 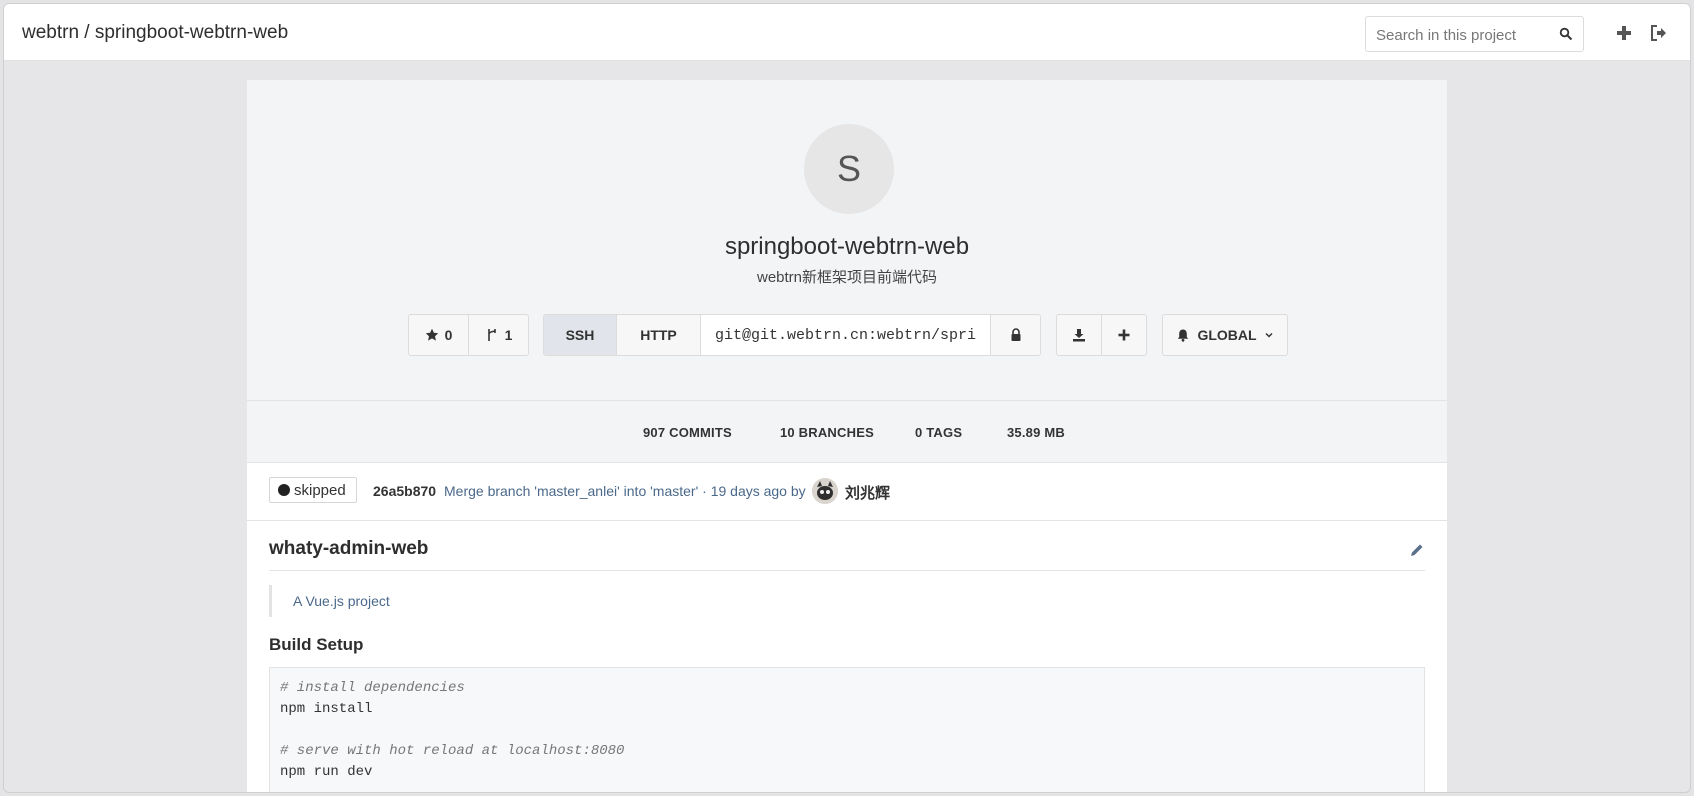 I want to click on notification-level: GLOBAL, so click(x=1227, y=335).